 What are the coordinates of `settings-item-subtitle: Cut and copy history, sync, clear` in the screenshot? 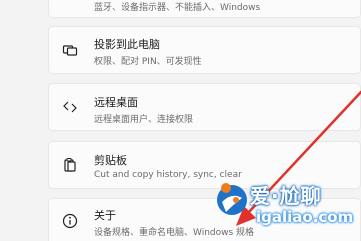 It's located at (168, 175).